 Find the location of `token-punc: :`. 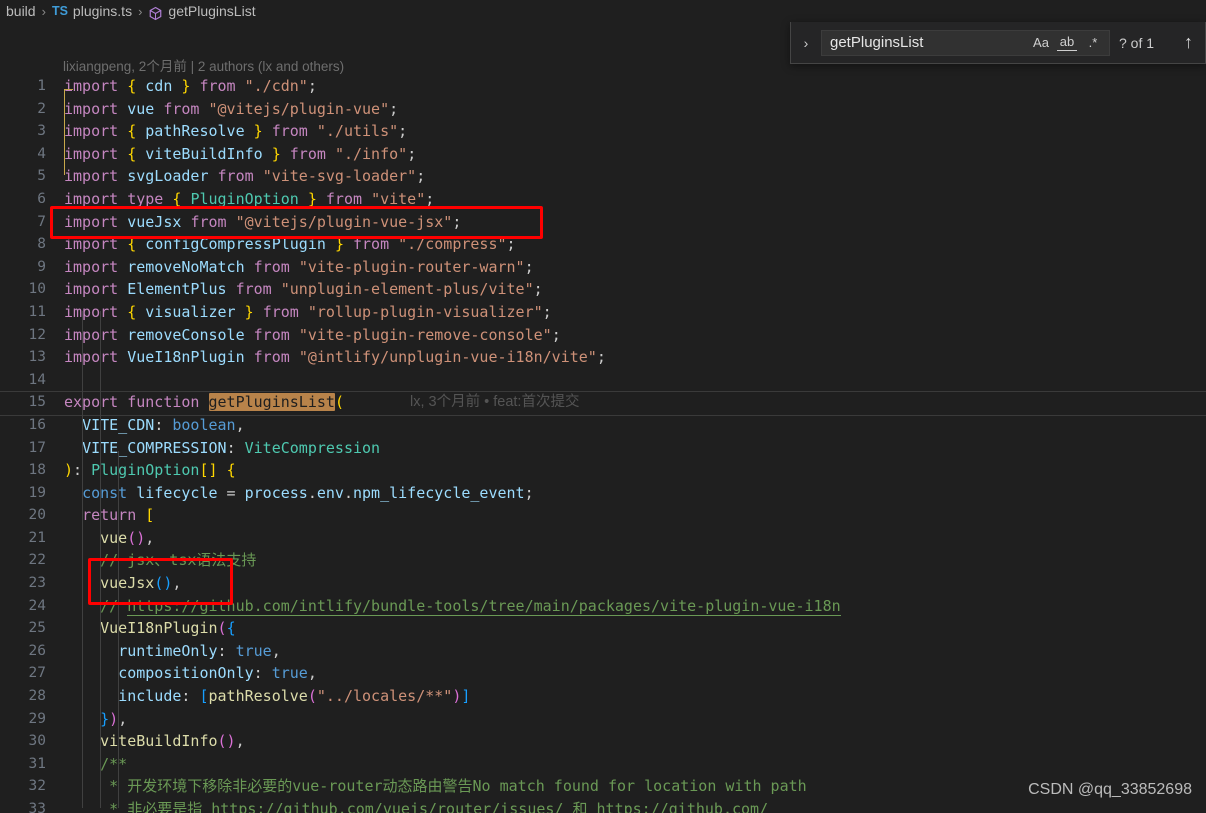

token-punc: : is located at coordinates (235, 447).